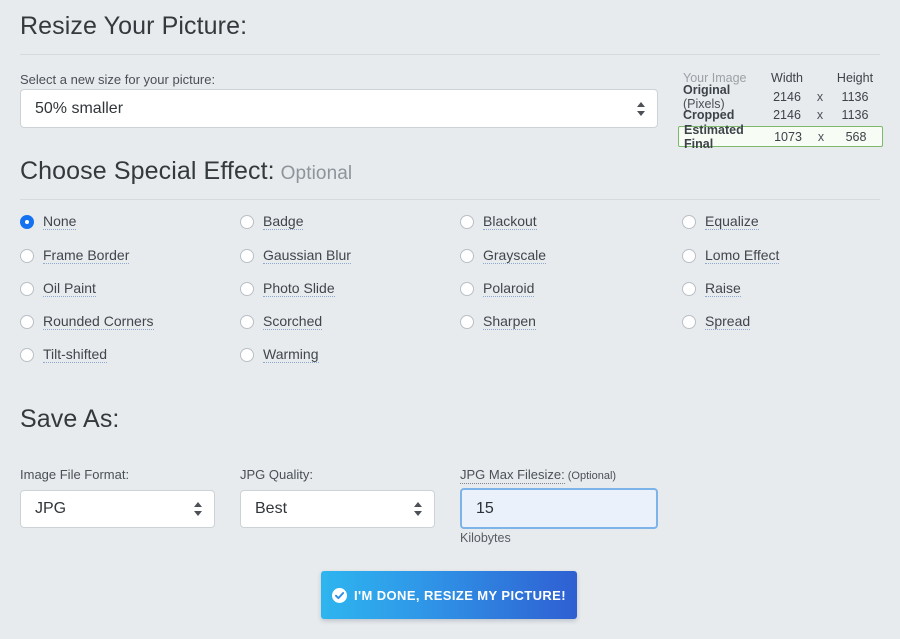  I want to click on jpg-max-filesize-value: 15, so click(485, 508).